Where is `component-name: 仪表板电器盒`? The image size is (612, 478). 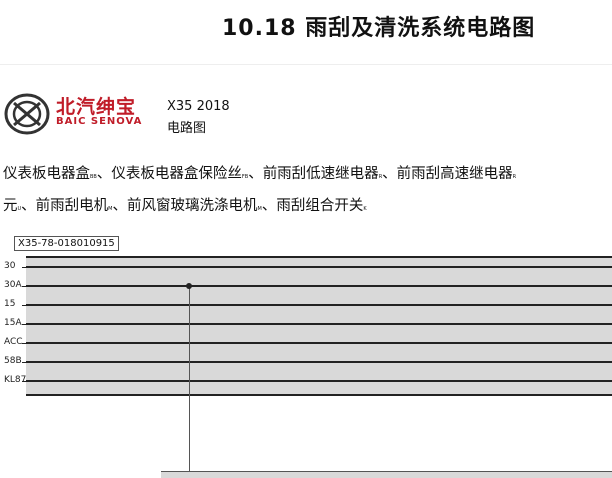 component-name: 仪表板电器盒 is located at coordinates (46, 174).